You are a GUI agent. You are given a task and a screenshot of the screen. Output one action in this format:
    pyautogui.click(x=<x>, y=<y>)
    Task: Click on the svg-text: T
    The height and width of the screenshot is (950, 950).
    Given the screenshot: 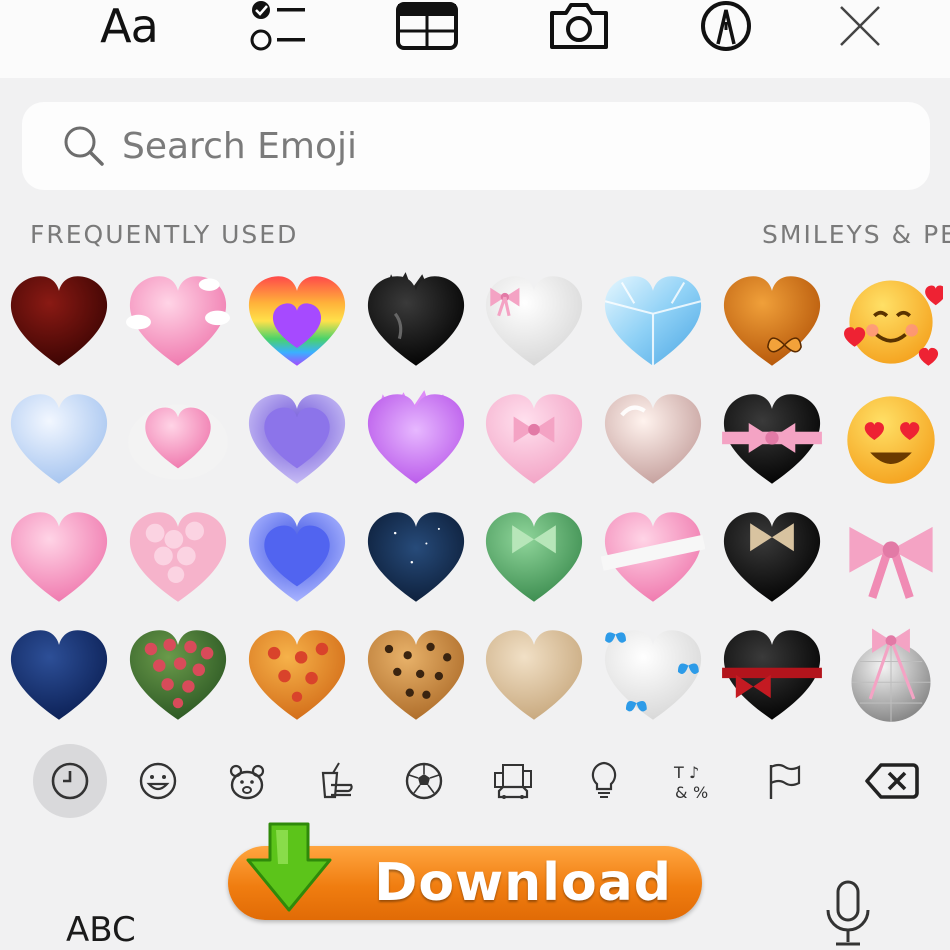 What is the action you would take?
    pyautogui.click(x=678, y=772)
    